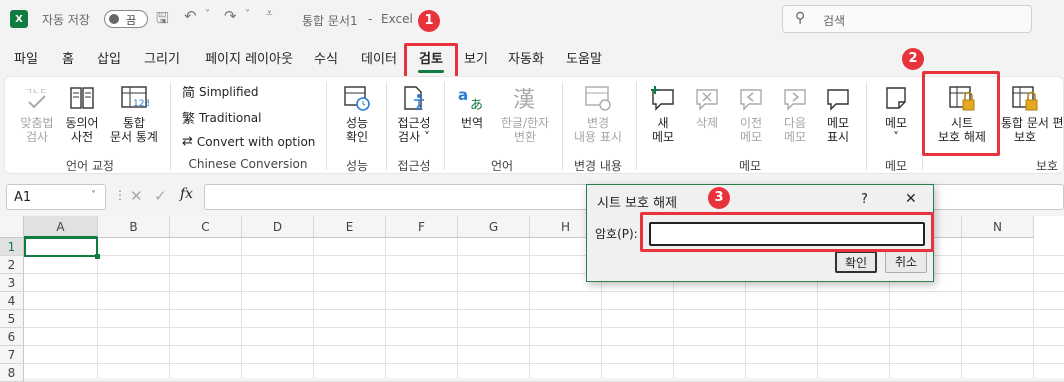 The height and width of the screenshot is (382, 1064). Describe the element at coordinates (186, 194) in the screenshot. I see `insert-function-icon: fx` at that location.